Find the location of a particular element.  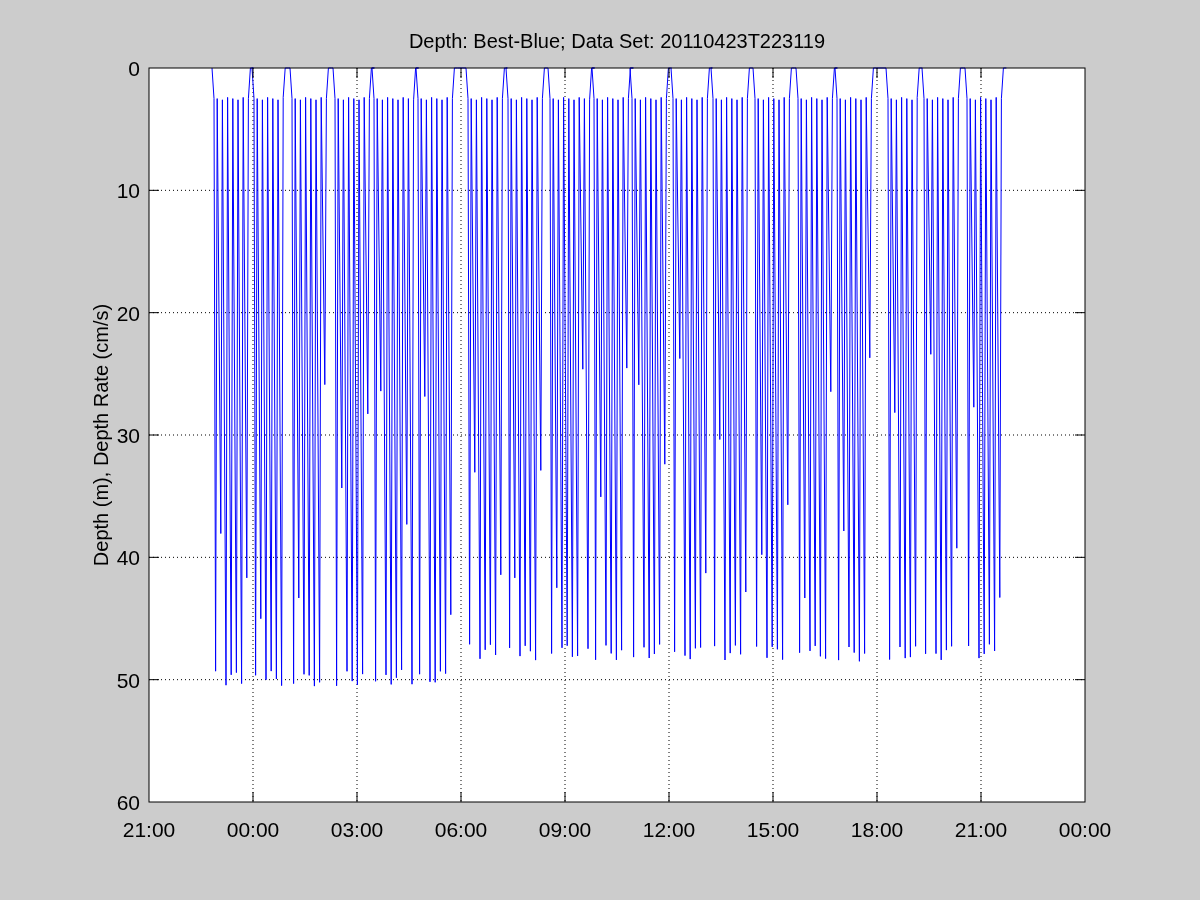

y-axis-label: Depth (m), Depth Rate (cm/s) is located at coordinates (101, 435).